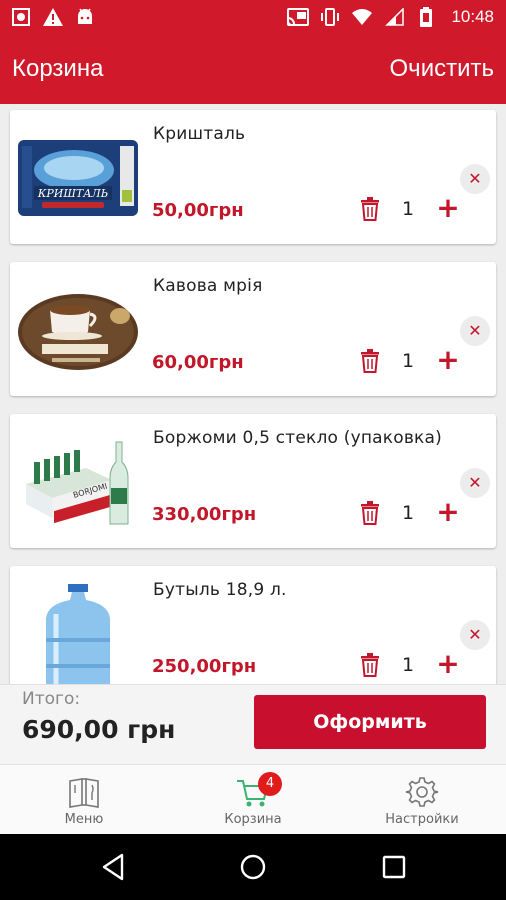  I want to click on product-price: 60,00грн, so click(198, 362).